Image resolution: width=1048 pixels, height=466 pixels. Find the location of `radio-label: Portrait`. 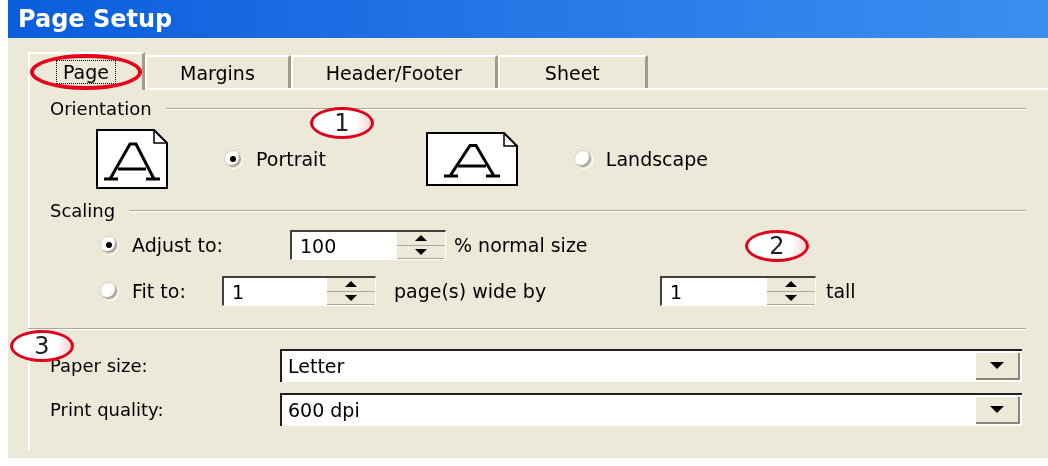

radio-label: Portrait is located at coordinates (275, 159).